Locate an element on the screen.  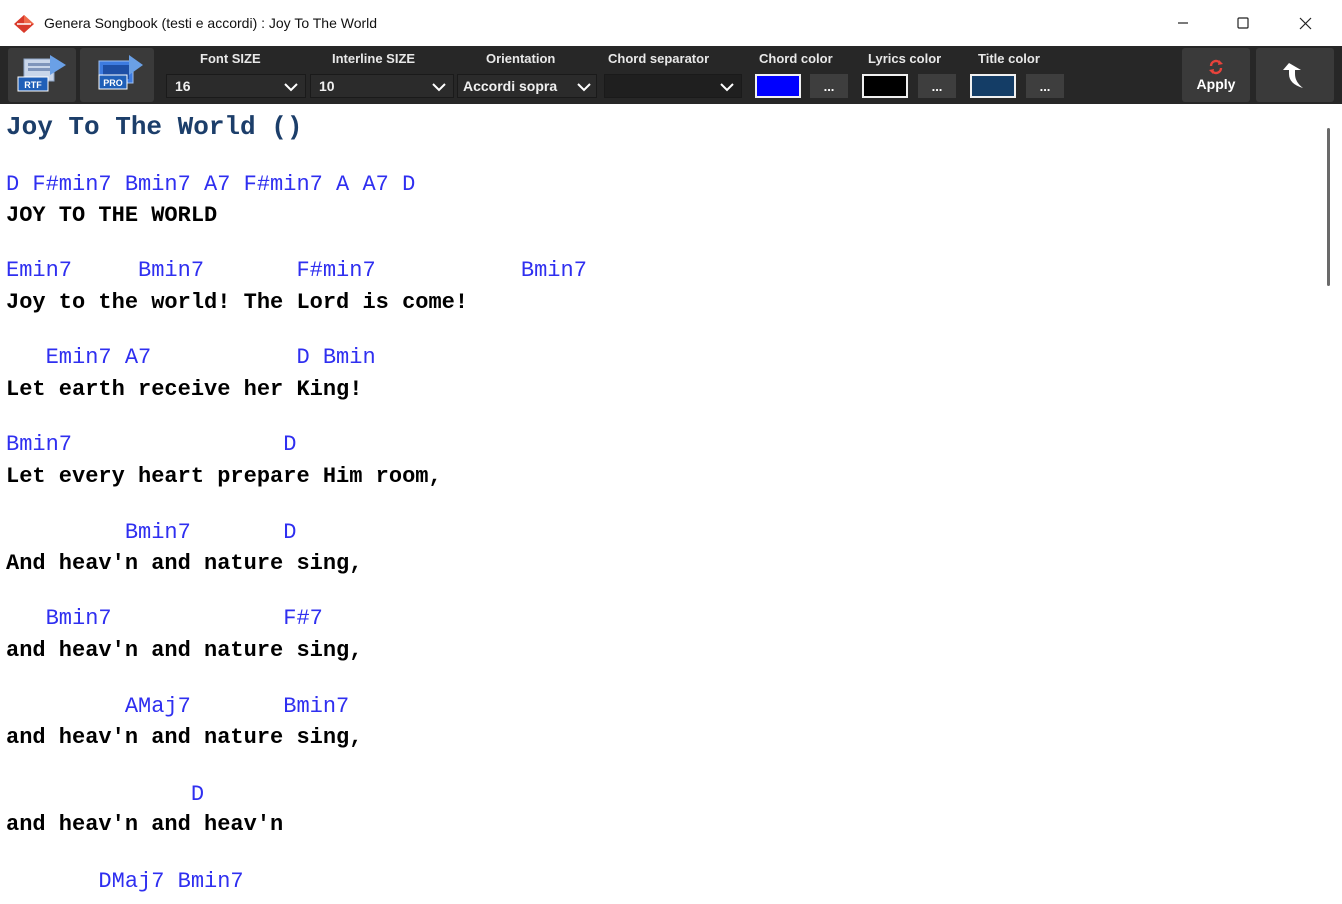
svg-text: PRO is located at coordinates (113, 83).